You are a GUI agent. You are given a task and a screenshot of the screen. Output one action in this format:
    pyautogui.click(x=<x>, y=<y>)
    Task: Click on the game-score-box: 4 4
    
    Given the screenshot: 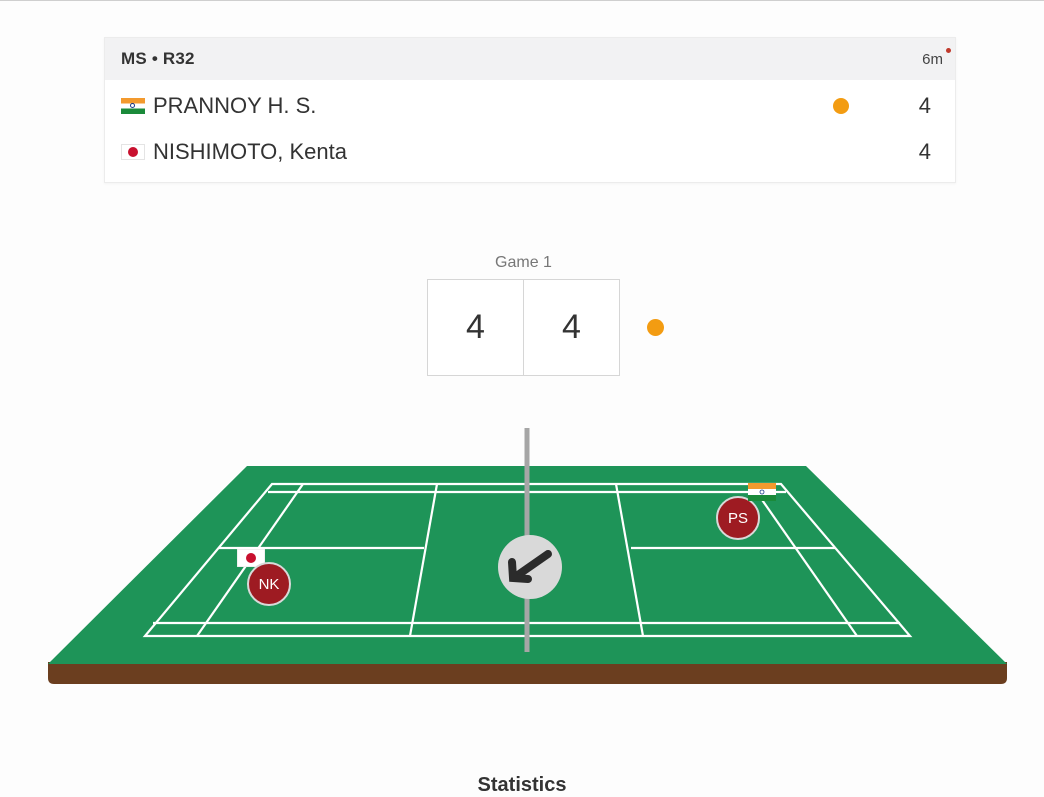 What is the action you would take?
    pyautogui.click(x=523, y=327)
    